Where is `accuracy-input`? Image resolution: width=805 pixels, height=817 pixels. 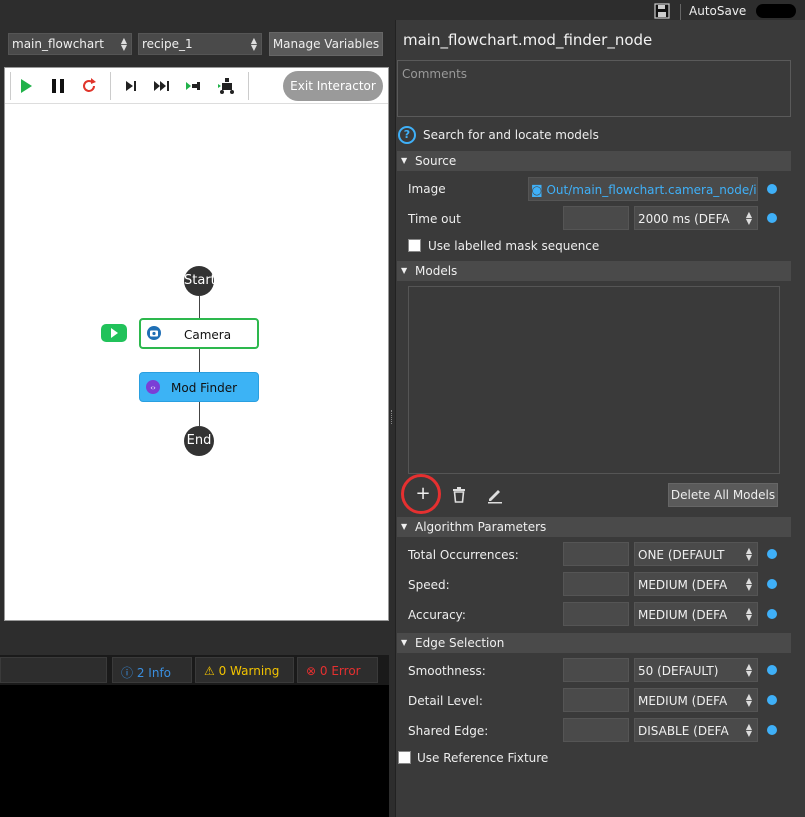 accuracy-input is located at coordinates (596, 614).